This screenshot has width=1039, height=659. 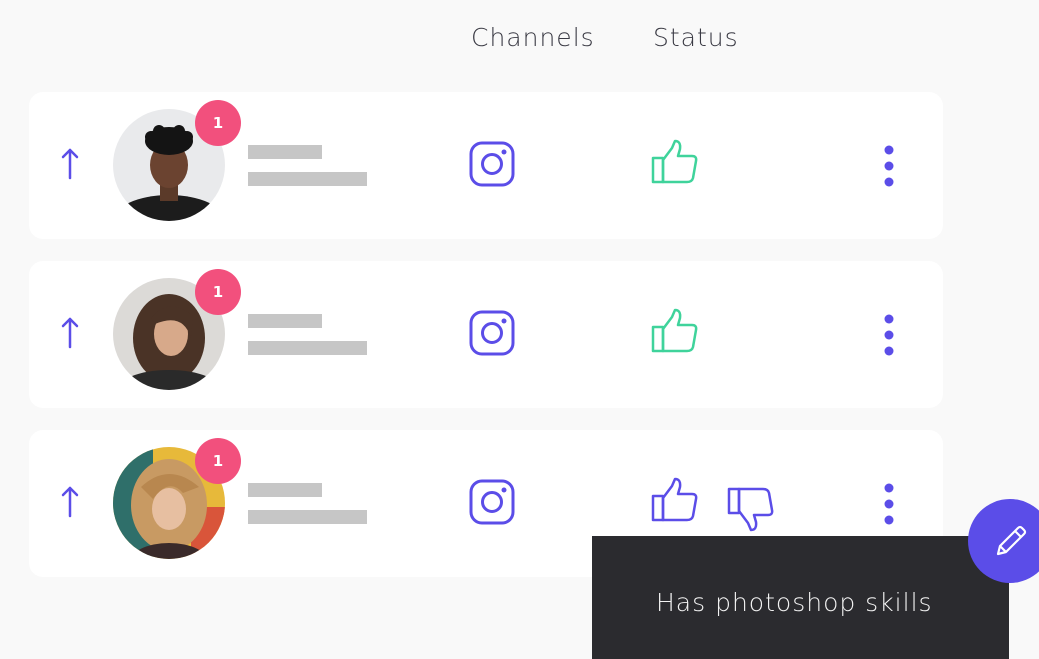 I want to click on tooltip: Has photoshop skills, so click(x=800, y=597).